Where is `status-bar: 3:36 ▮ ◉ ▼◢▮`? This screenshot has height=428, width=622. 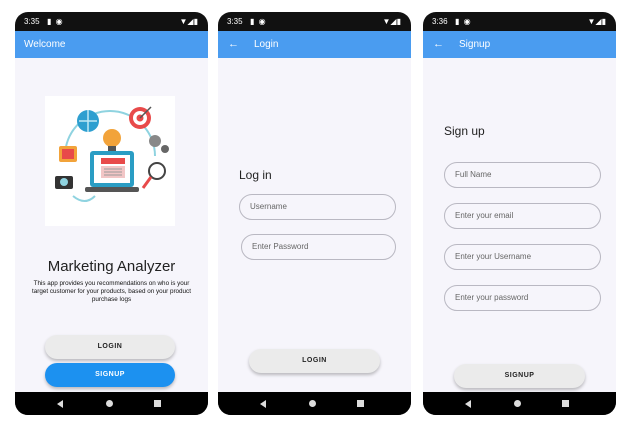
status-bar: 3:36 ▮ ◉ ▼◢▮ is located at coordinates (519, 21).